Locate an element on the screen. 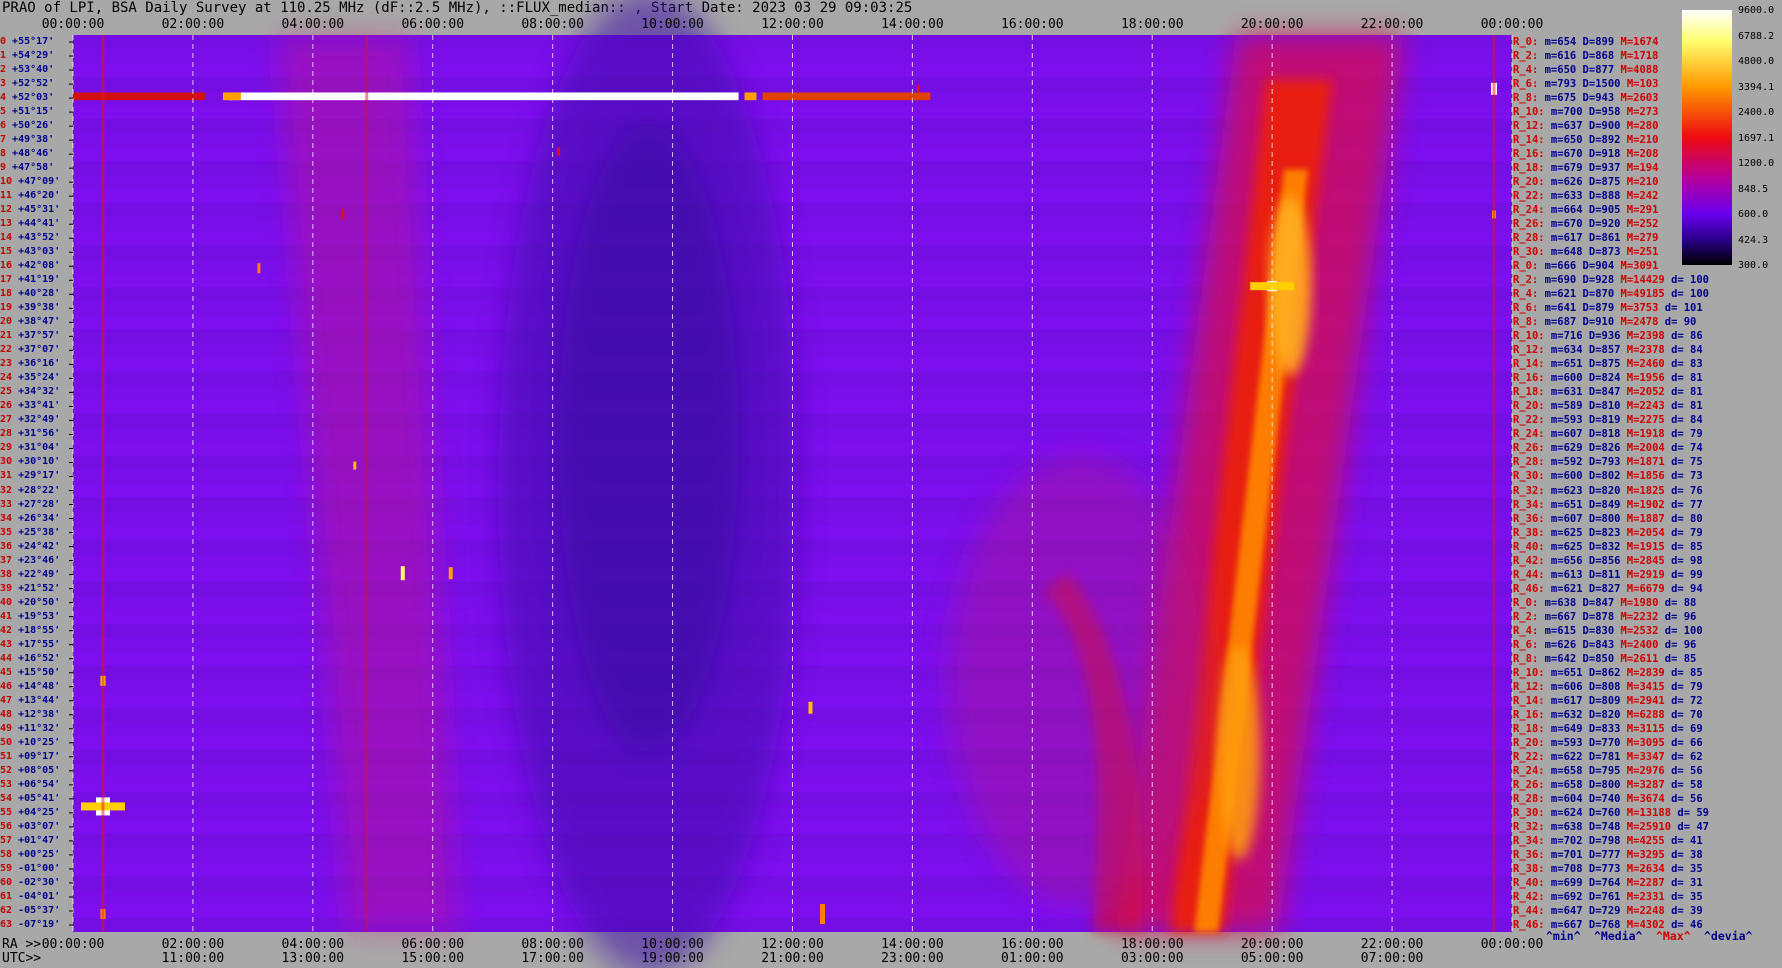  stat-field: M=2845 is located at coordinates (1642, 560).